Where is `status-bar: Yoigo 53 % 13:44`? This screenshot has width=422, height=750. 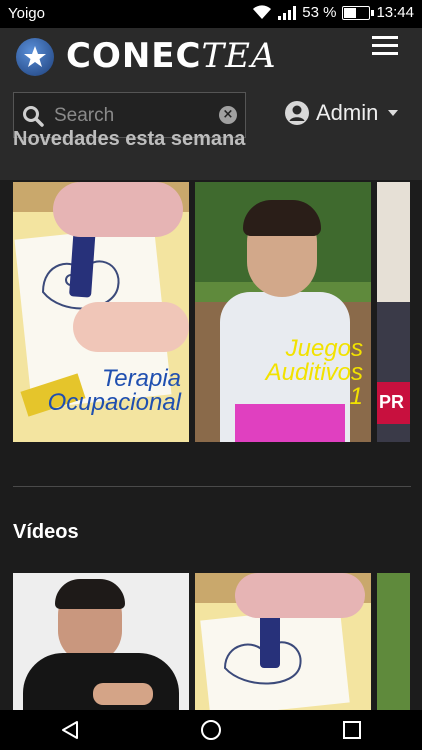 status-bar: Yoigo 53 % 13:44 is located at coordinates (211, 14).